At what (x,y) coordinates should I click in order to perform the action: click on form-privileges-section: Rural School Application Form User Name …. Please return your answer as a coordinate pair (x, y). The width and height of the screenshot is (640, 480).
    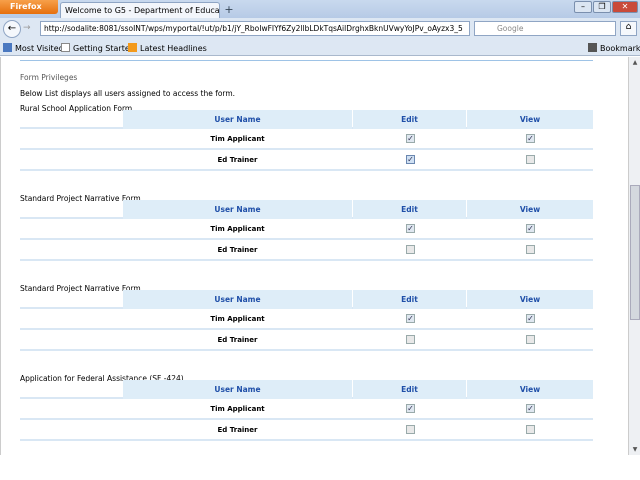
    Looking at the image, I should click on (306, 137).